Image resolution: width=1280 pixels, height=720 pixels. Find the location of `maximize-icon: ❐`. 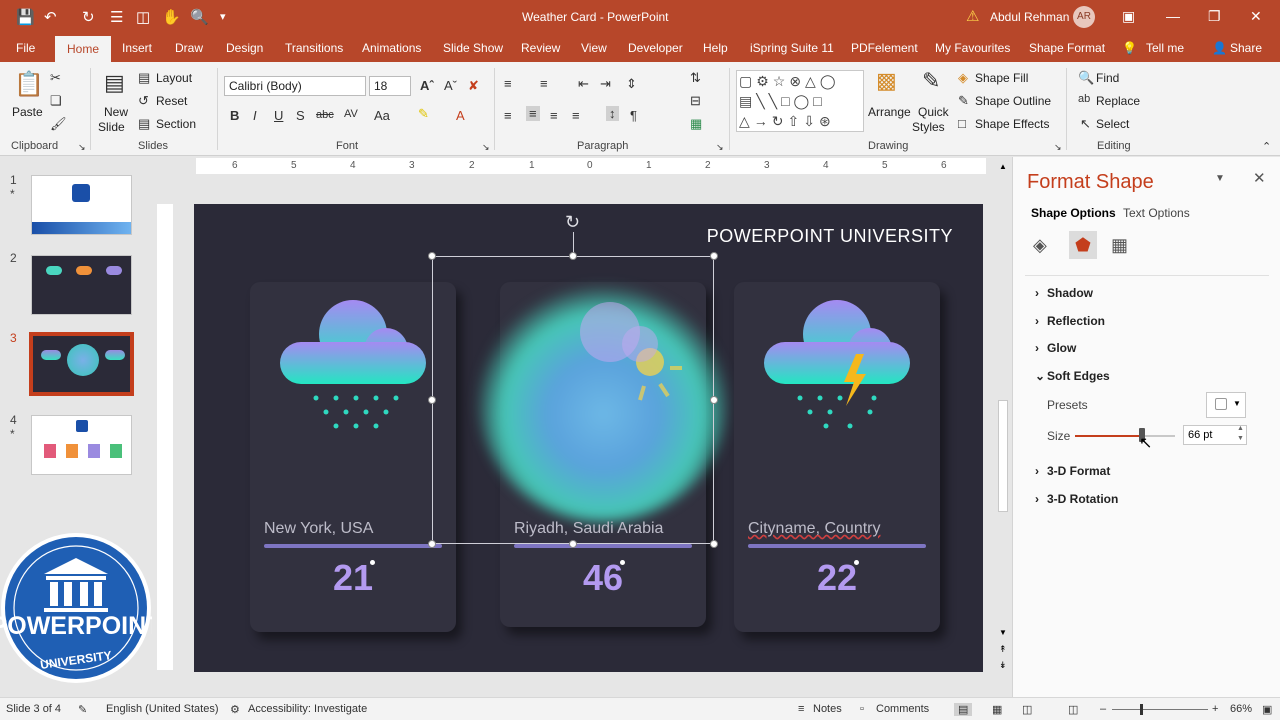

maximize-icon: ❐ is located at coordinates (1214, 16).